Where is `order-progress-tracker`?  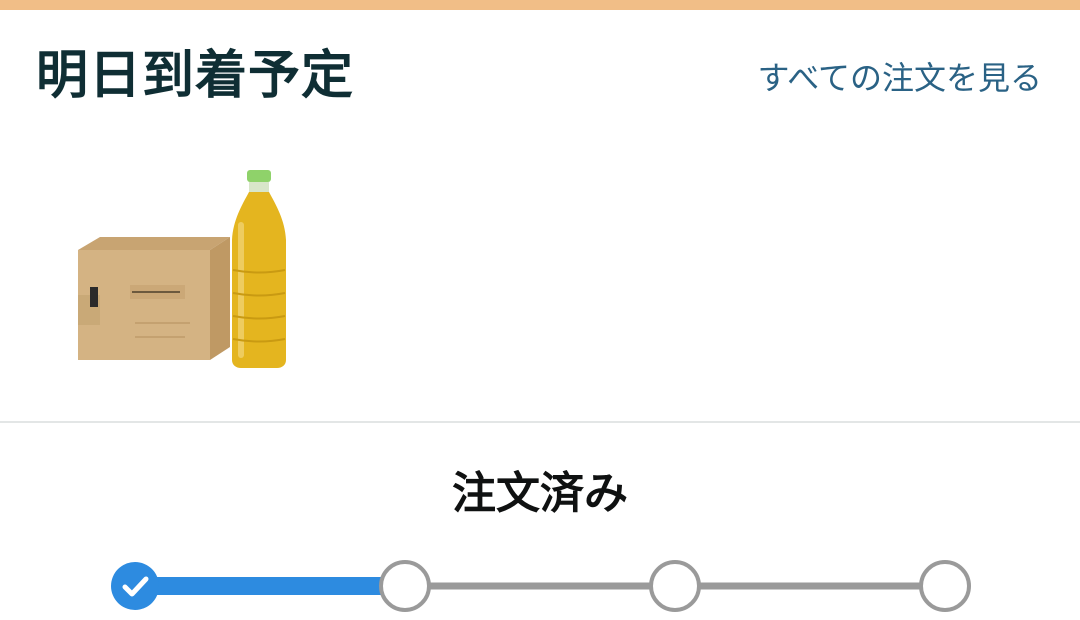
order-progress-tracker is located at coordinates (550, 586).